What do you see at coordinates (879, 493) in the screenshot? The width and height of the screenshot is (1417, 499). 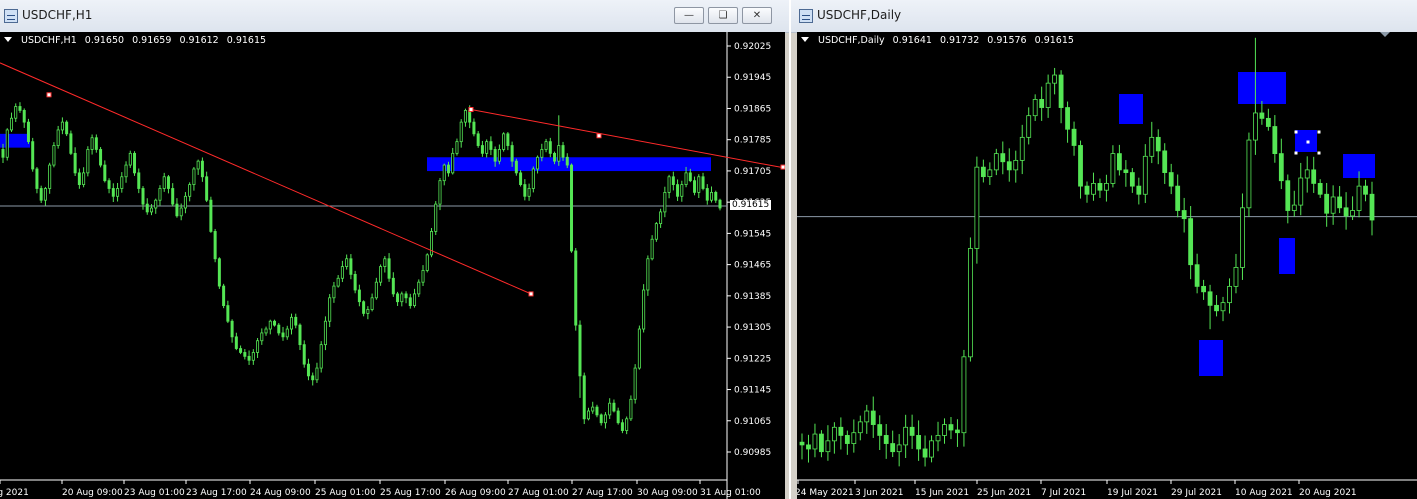 I see `time-tick-label: 3 Jun 2021` at bounding box center [879, 493].